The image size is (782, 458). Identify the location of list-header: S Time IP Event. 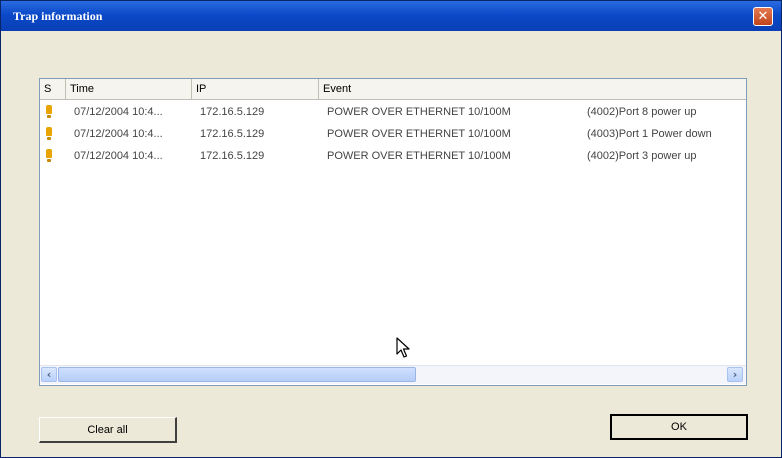
(393, 89).